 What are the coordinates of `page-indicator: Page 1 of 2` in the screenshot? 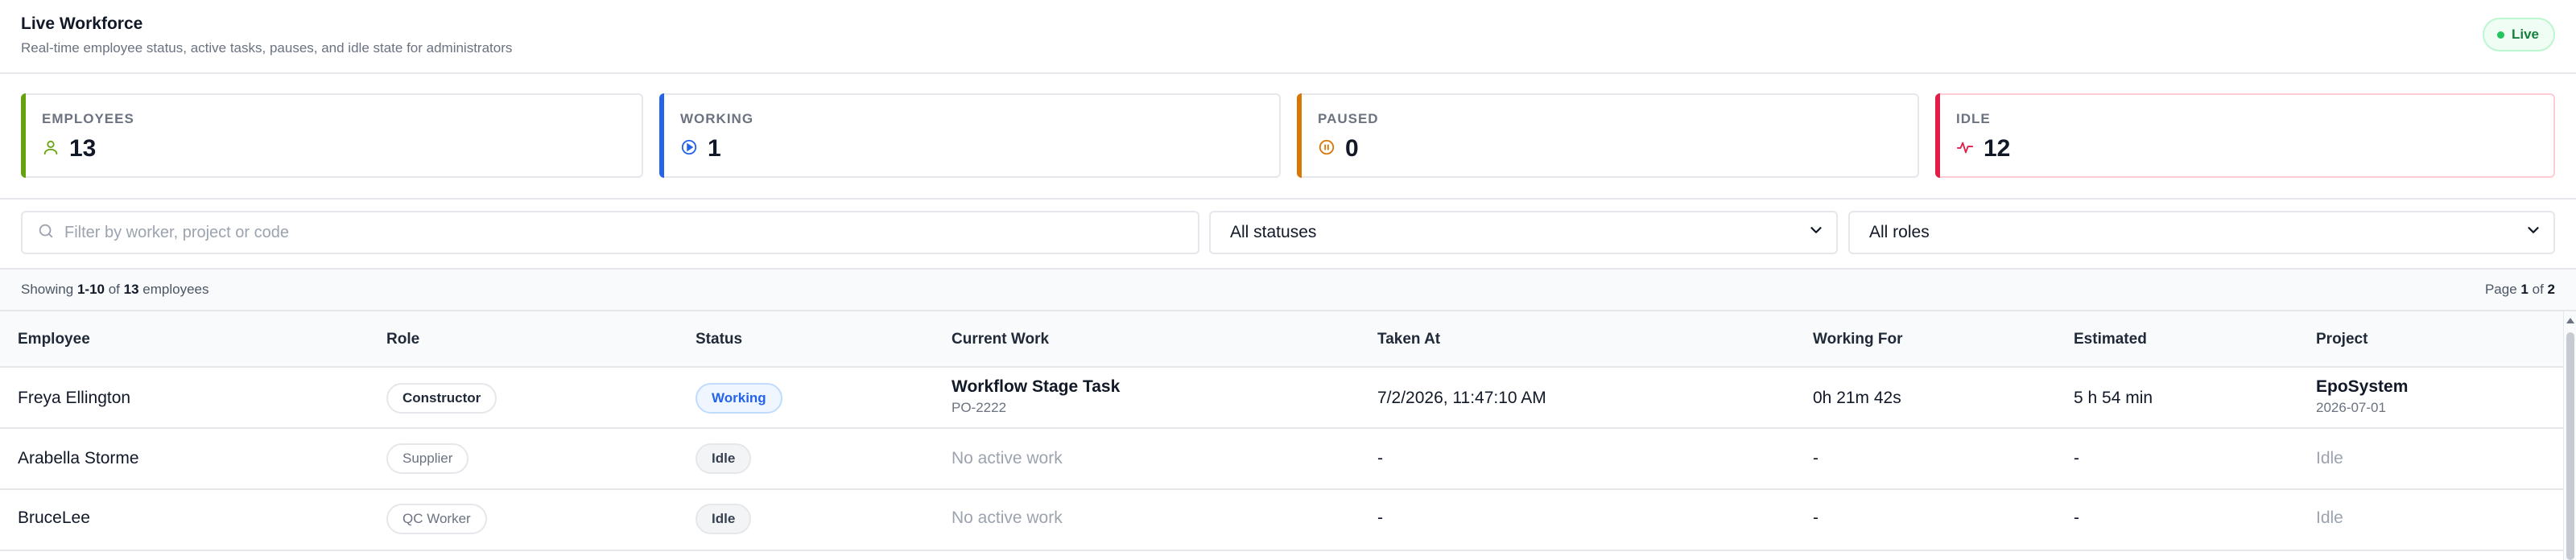 It's located at (2519, 289).